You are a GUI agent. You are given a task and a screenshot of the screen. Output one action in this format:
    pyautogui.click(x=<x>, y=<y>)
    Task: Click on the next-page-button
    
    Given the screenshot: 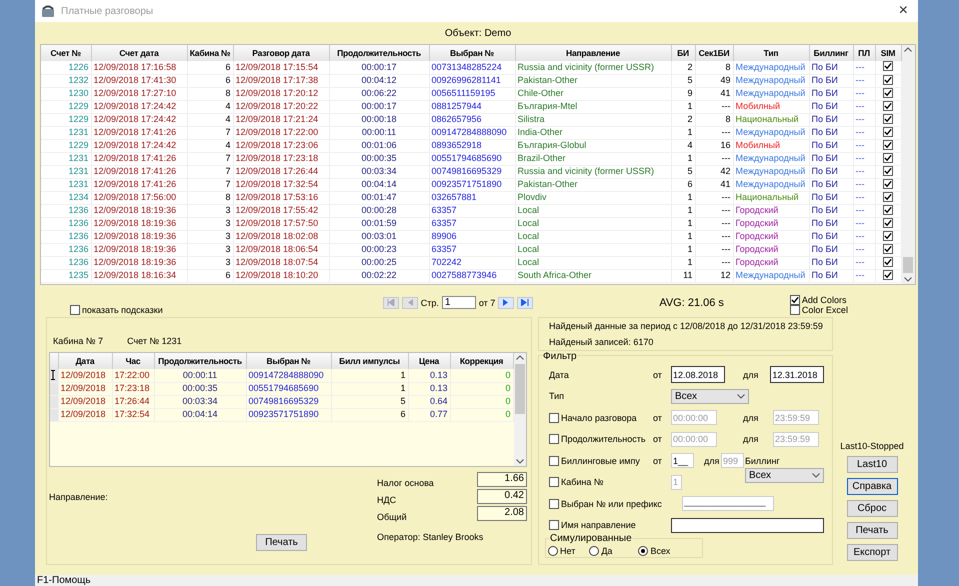 What is the action you would take?
    pyautogui.click(x=506, y=302)
    